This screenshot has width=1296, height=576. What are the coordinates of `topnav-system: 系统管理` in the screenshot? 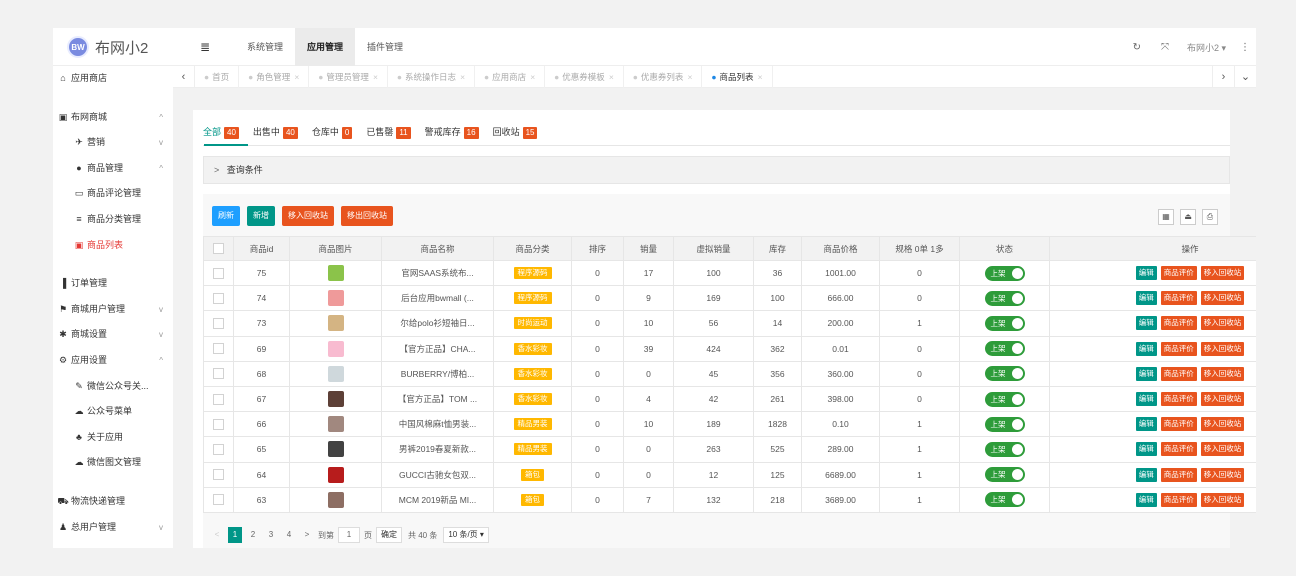 It's located at (265, 47).